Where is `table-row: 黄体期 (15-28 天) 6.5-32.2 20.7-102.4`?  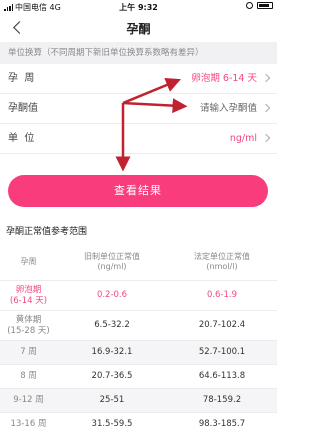 table-row: 黄体期 (15-28 天) 6.5-32.2 20.7-102.4 is located at coordinates (138, 326).